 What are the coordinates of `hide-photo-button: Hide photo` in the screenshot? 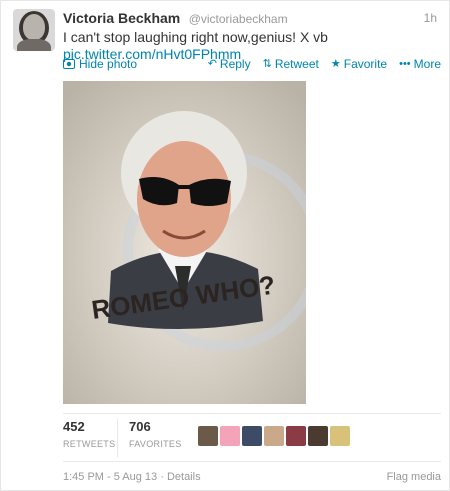 It's located at (100, 64).